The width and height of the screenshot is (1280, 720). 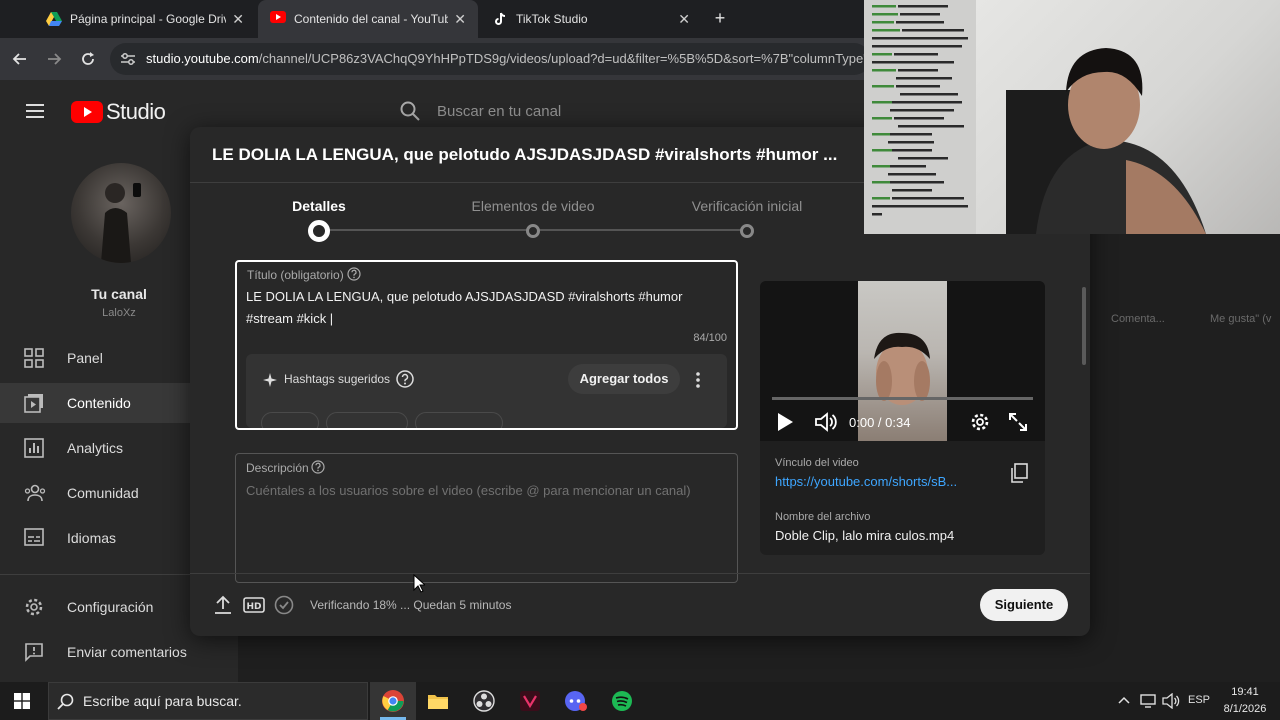 What do you see at coordinates (128, 59) in the screenshot?
I see `site-settings-icon` at bounding box center [128, 59].